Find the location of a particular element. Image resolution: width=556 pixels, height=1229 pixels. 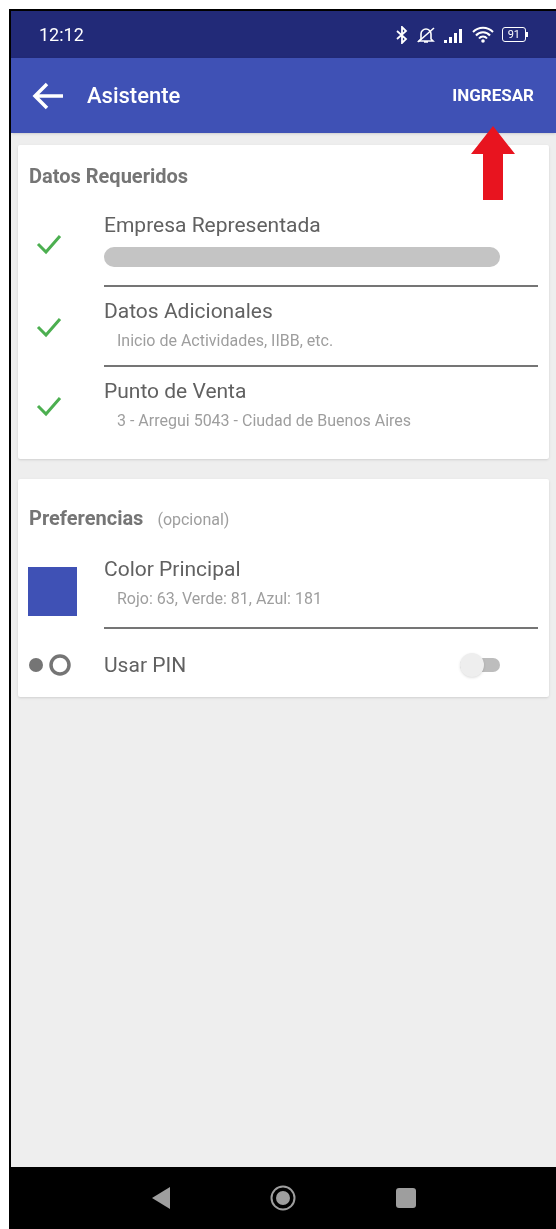

app-title: Asistente is located at coordinates (134, 96).